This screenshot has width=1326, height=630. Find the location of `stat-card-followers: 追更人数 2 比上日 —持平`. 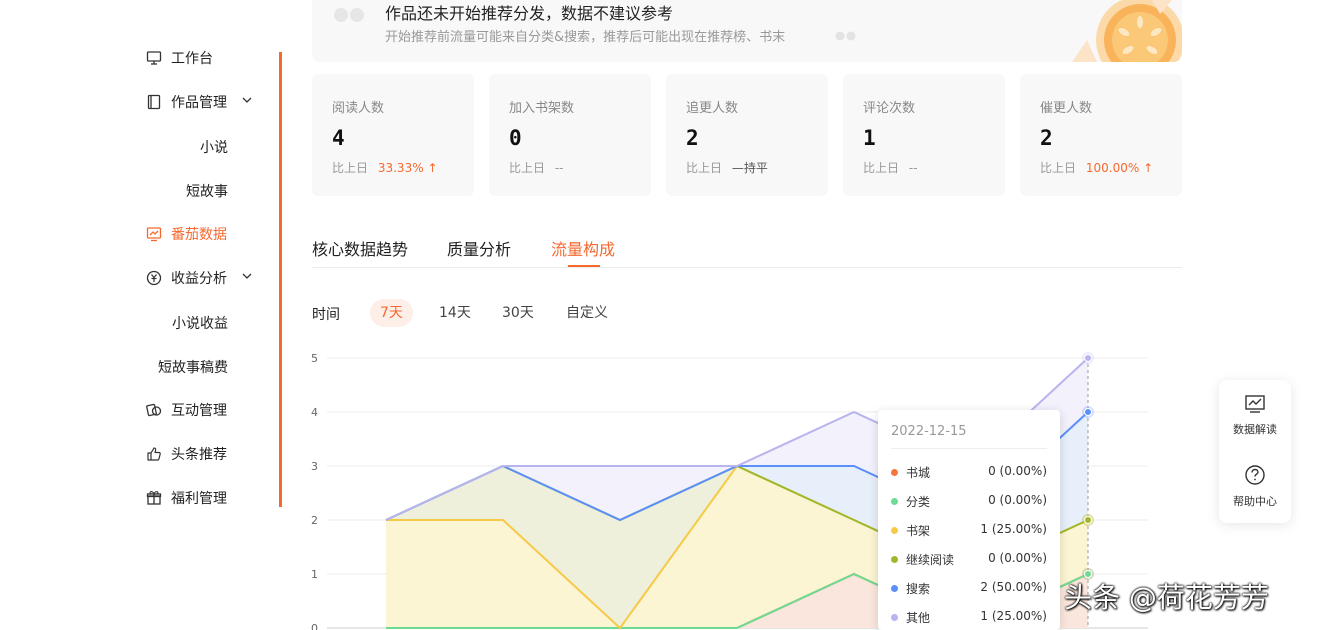

stat-card-followers: 追更人数 2 比上日 —持平 is located at coordinates (747, 135).